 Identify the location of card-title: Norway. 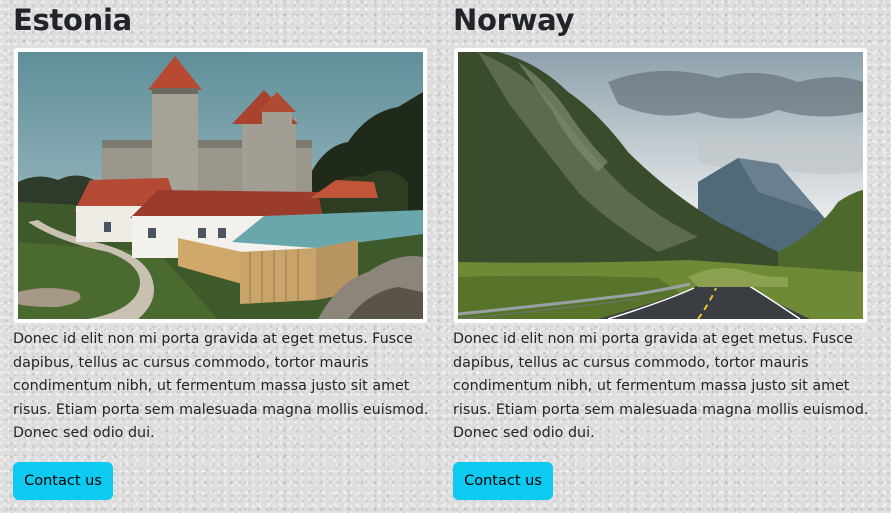
(514, 20).